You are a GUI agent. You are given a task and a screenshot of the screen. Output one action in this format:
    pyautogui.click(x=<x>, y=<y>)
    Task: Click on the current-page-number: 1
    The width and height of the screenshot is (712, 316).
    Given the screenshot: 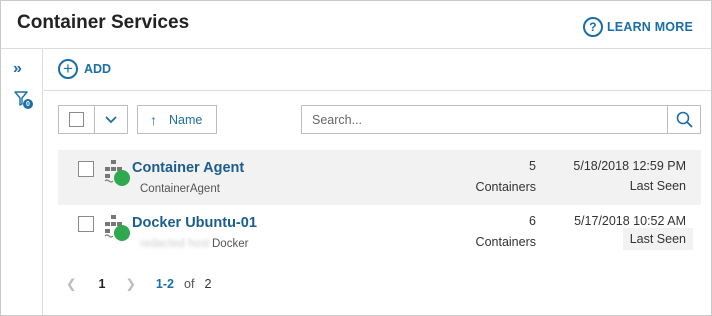 What is the action you would take?
    pyautogui.click(x=101, y=284)
    